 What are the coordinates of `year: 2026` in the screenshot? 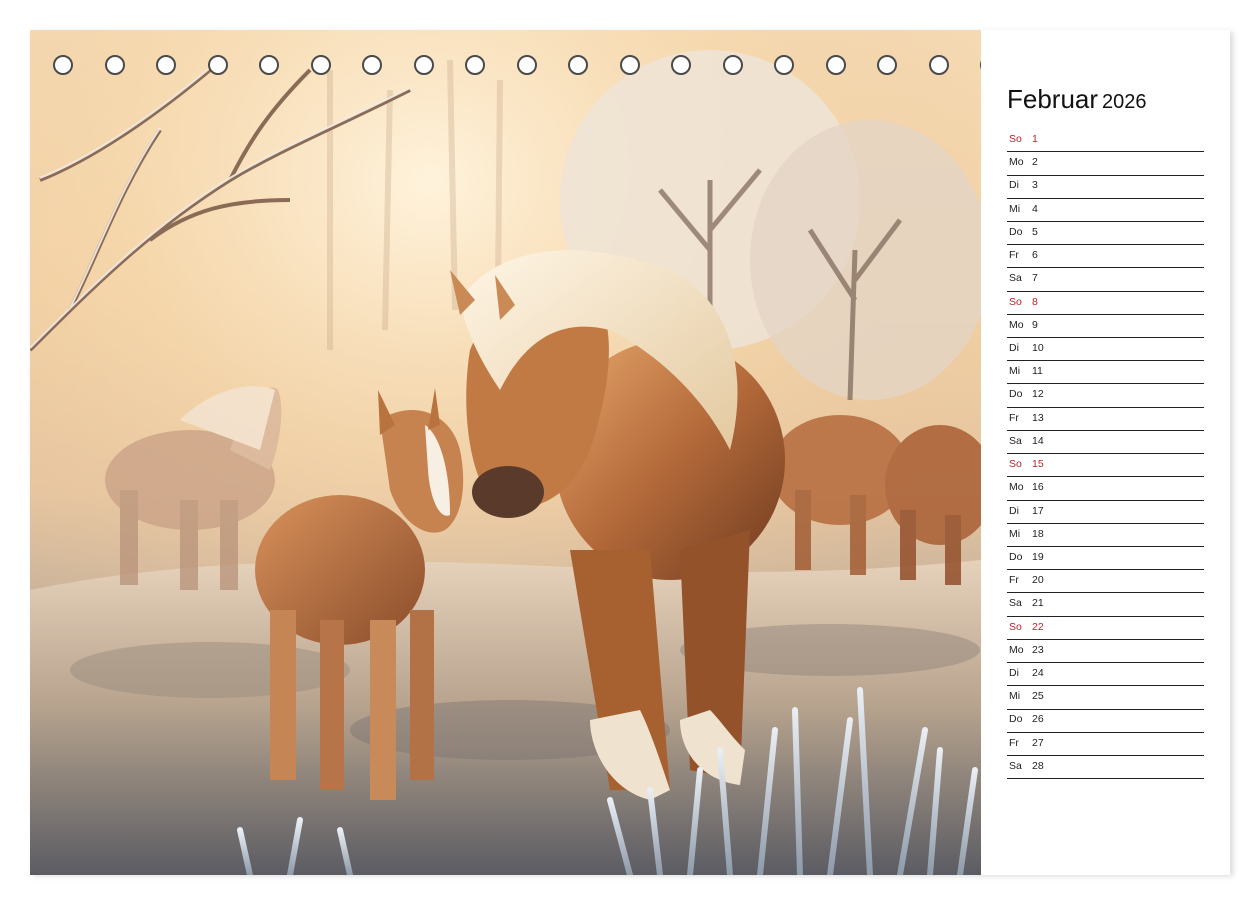 It's located at (1124, 102).